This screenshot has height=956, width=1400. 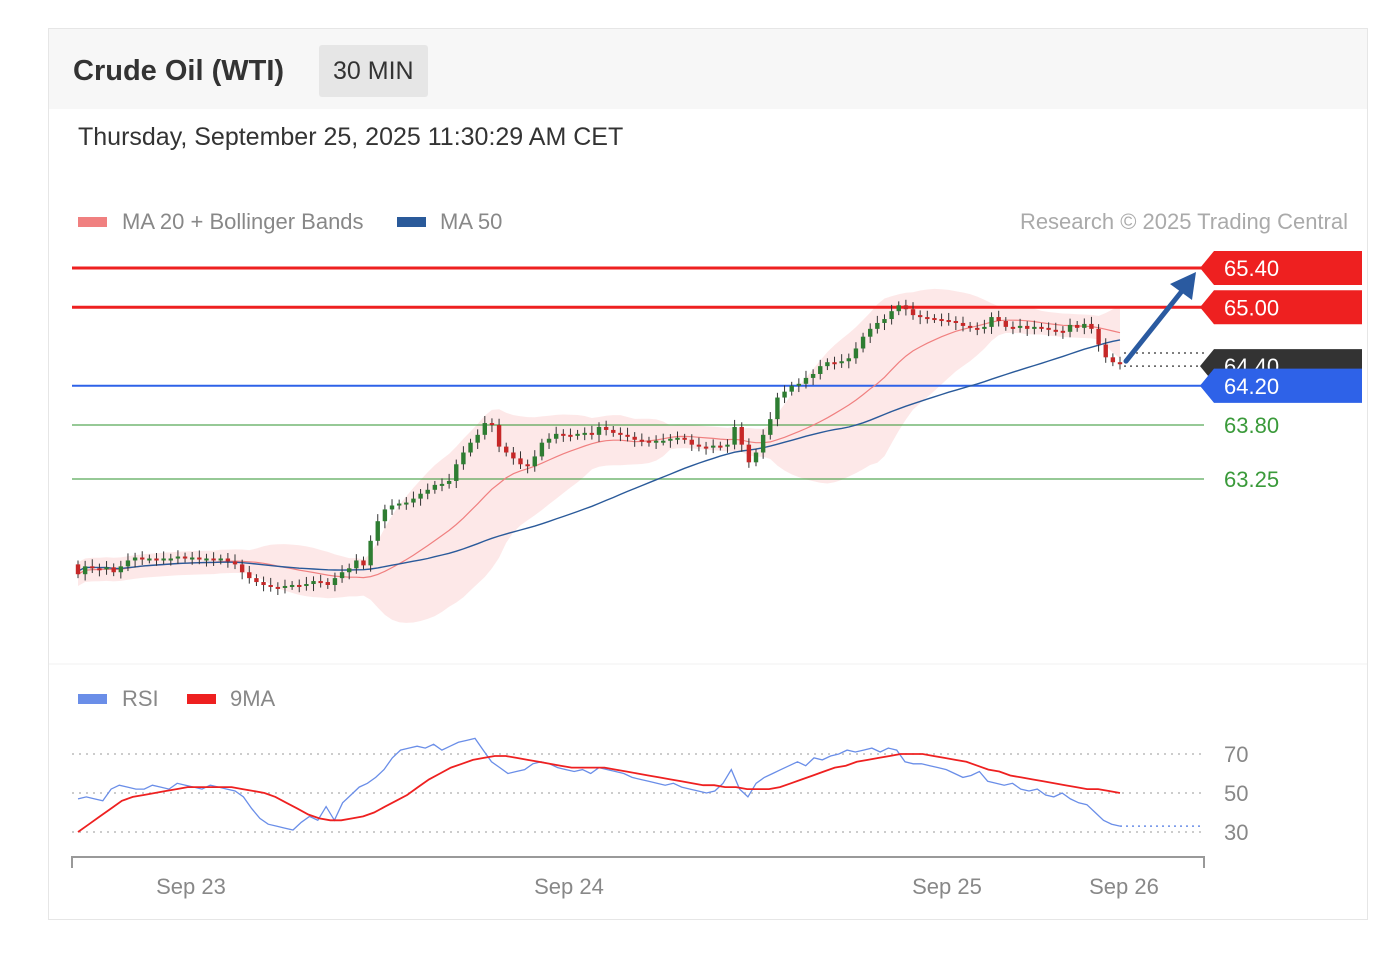 What do you see at coordinates (1183, 286) in the screenshot?
I see `forecast-arrow-head` at bounding box center [1183, 286].